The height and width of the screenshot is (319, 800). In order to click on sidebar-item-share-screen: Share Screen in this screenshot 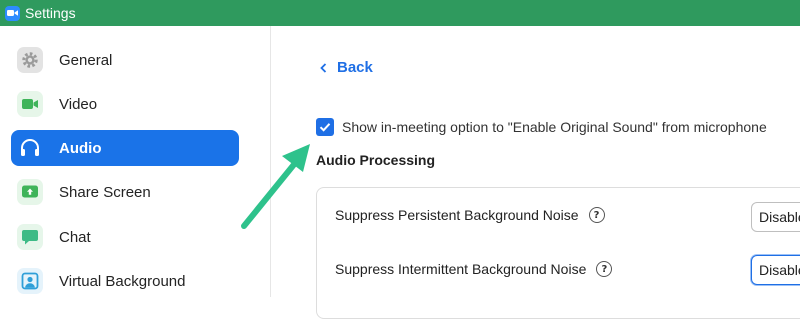, I will do `click(125, 192)`.